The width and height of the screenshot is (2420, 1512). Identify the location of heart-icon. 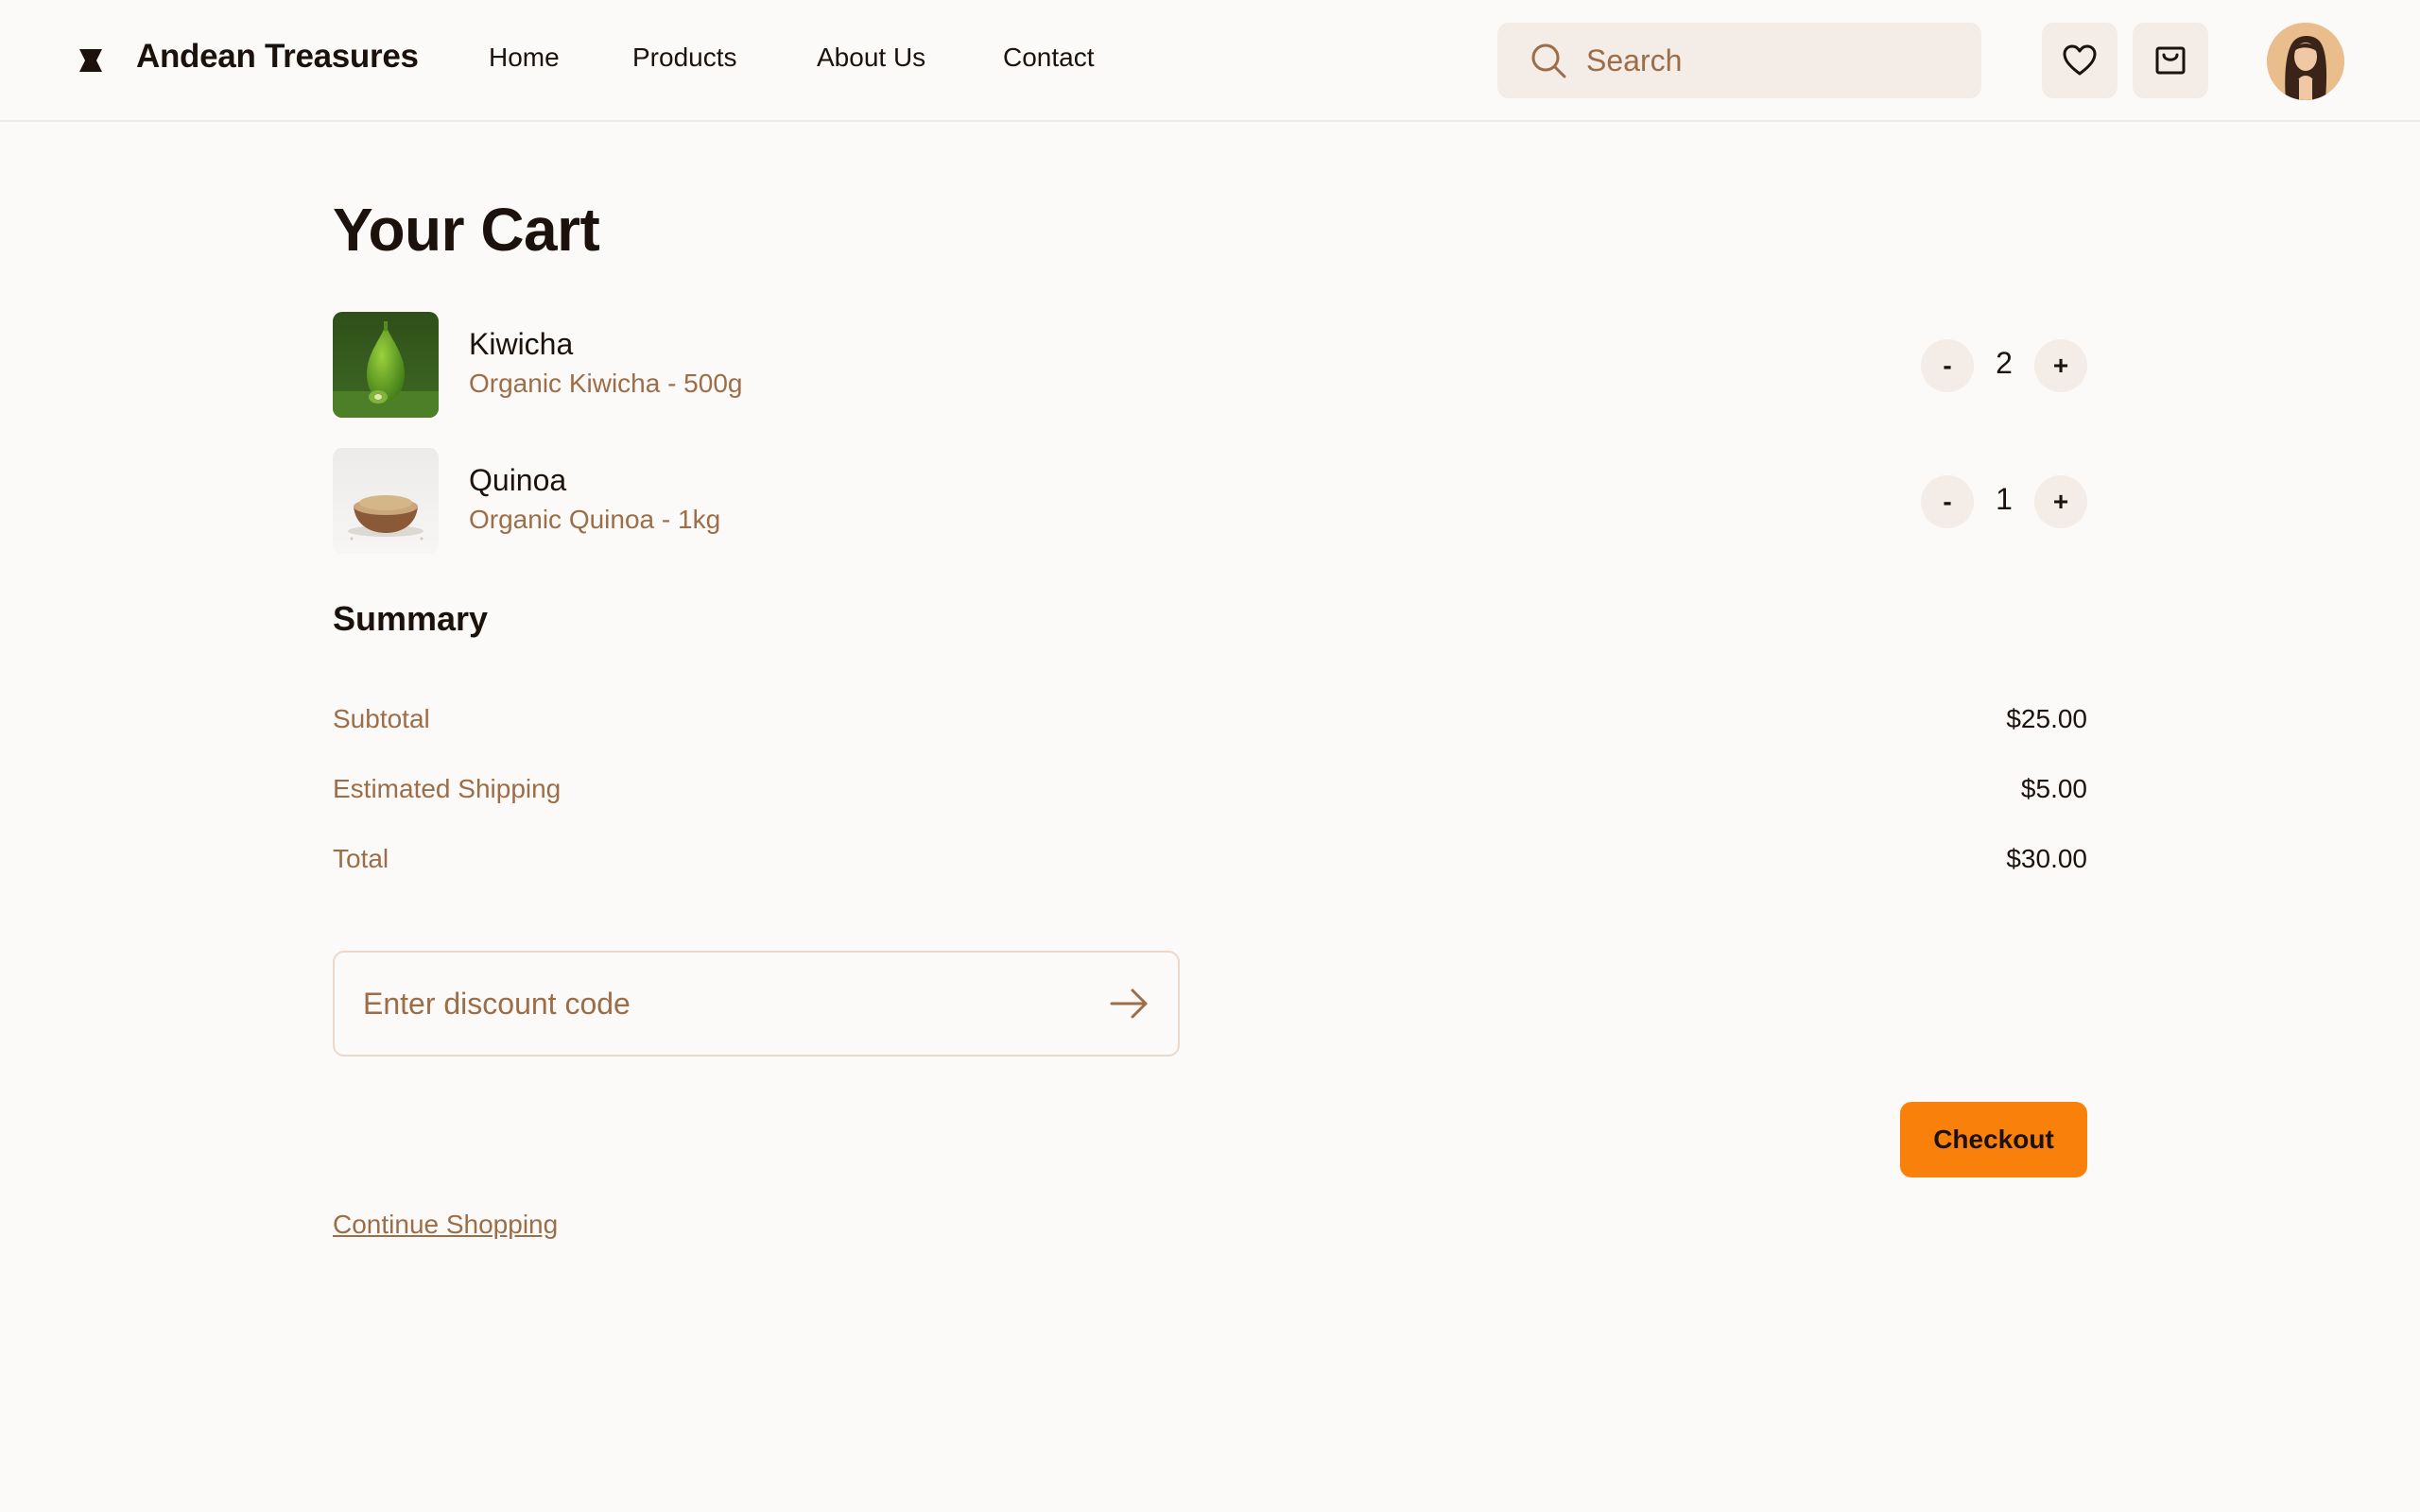
(2080, 60).